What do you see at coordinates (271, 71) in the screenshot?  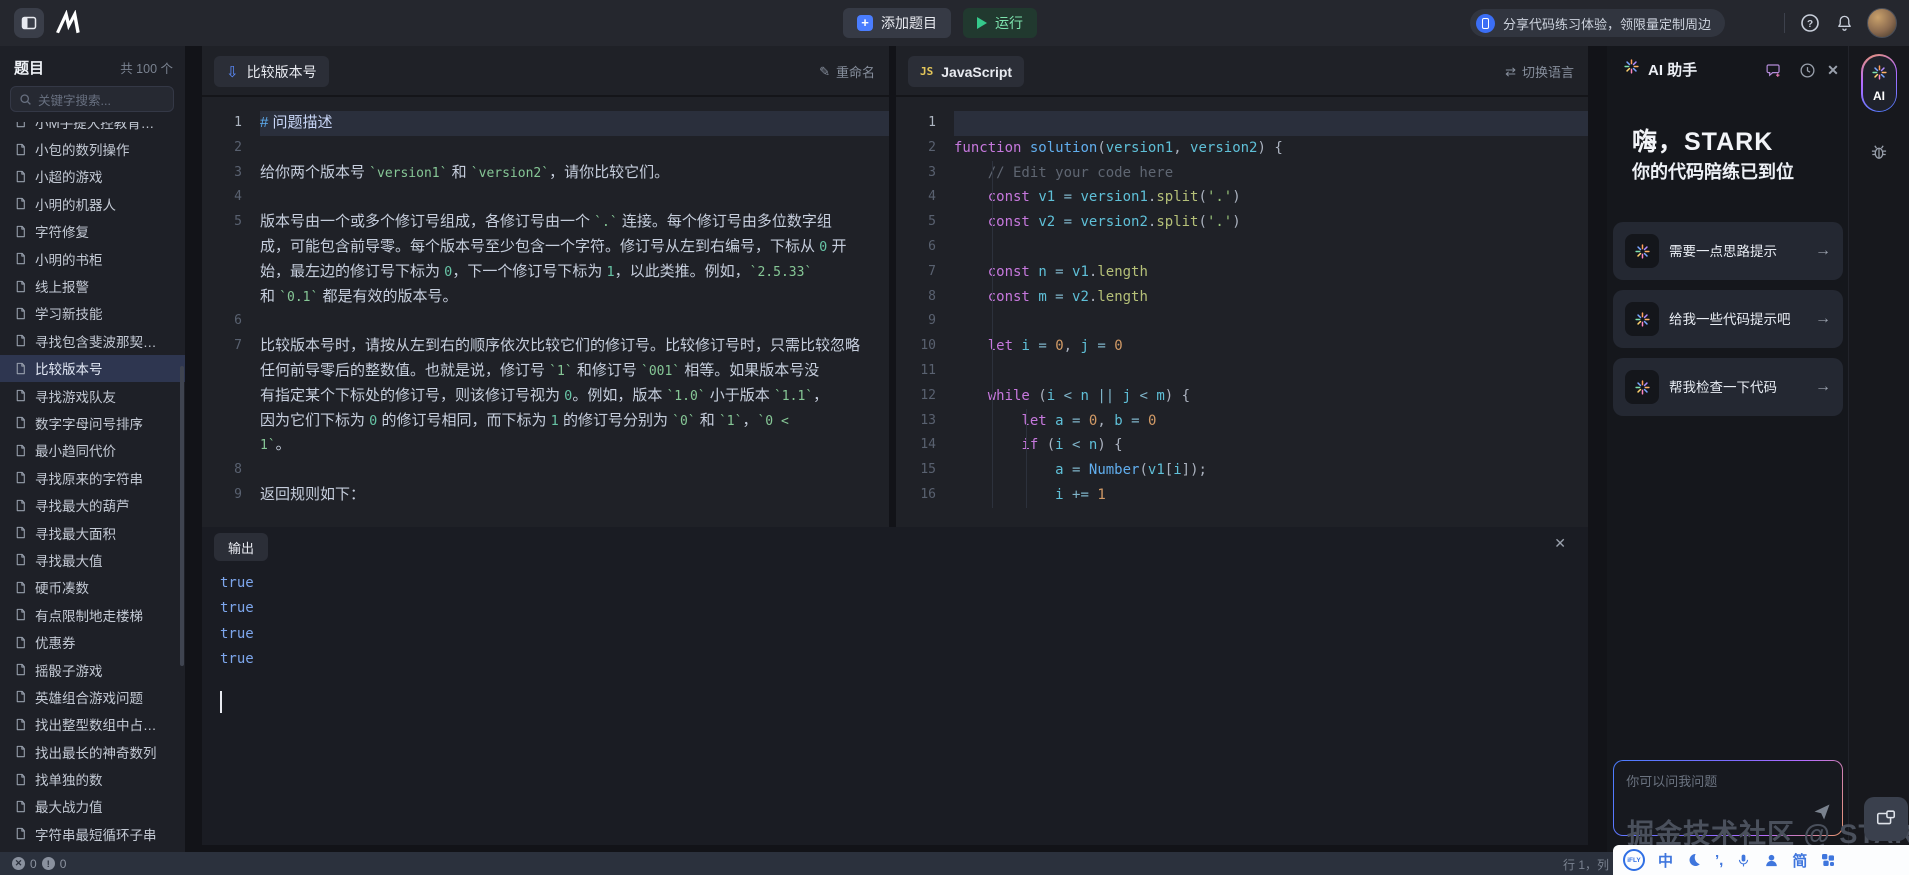 I see `problem-tab: ⇩ 比较版本号` at bounding box center [271, 71].